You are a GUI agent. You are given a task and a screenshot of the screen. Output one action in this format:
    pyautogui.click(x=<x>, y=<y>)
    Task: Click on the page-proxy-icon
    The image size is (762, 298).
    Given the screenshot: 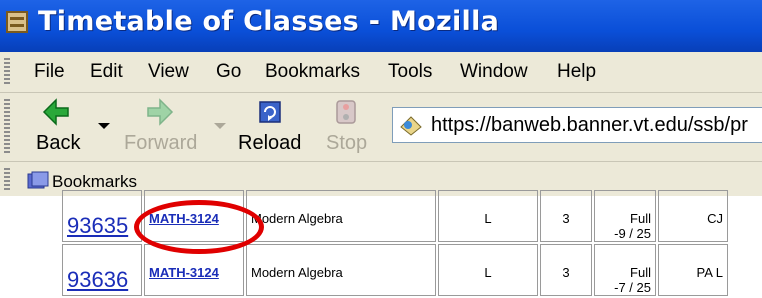 What is the action you would take?
    pyautogui.click(x=411, y=125)
    